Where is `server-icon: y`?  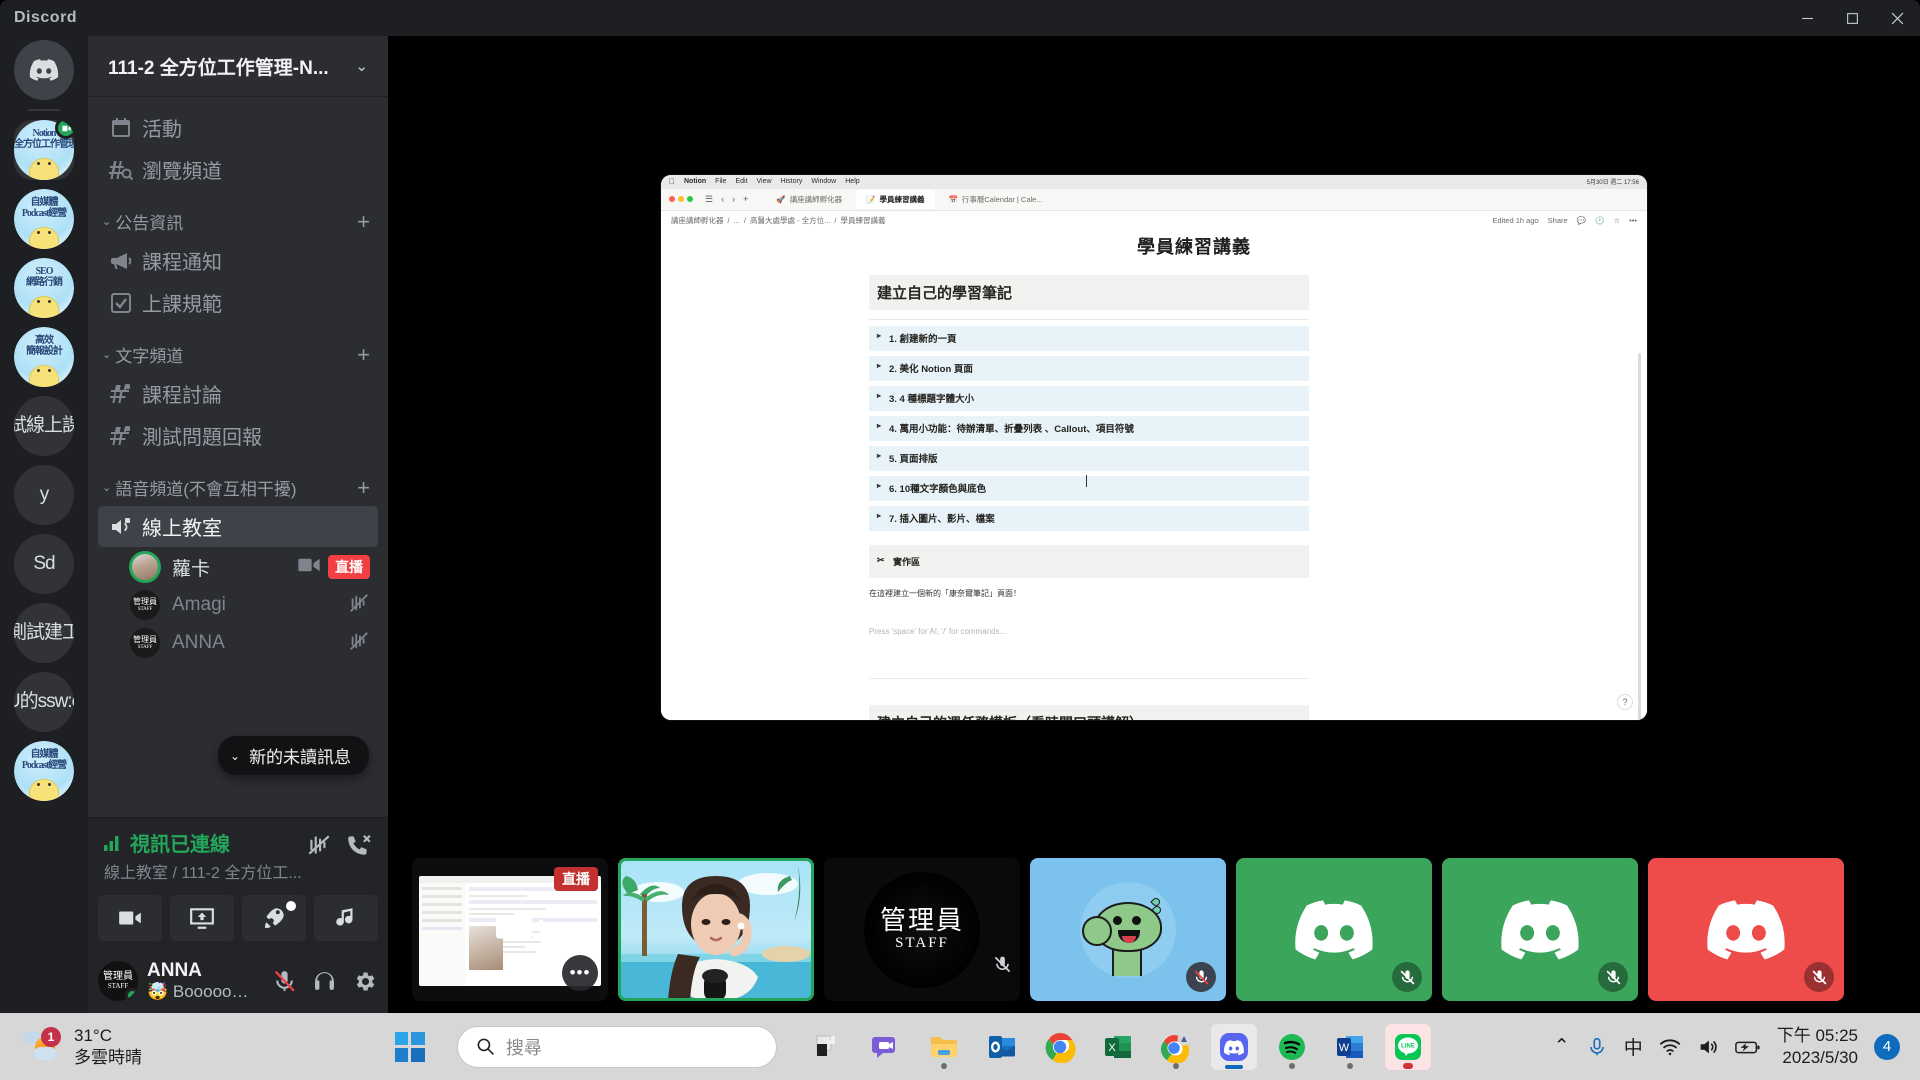 server-icon: y is located at coordinates (44, 495).